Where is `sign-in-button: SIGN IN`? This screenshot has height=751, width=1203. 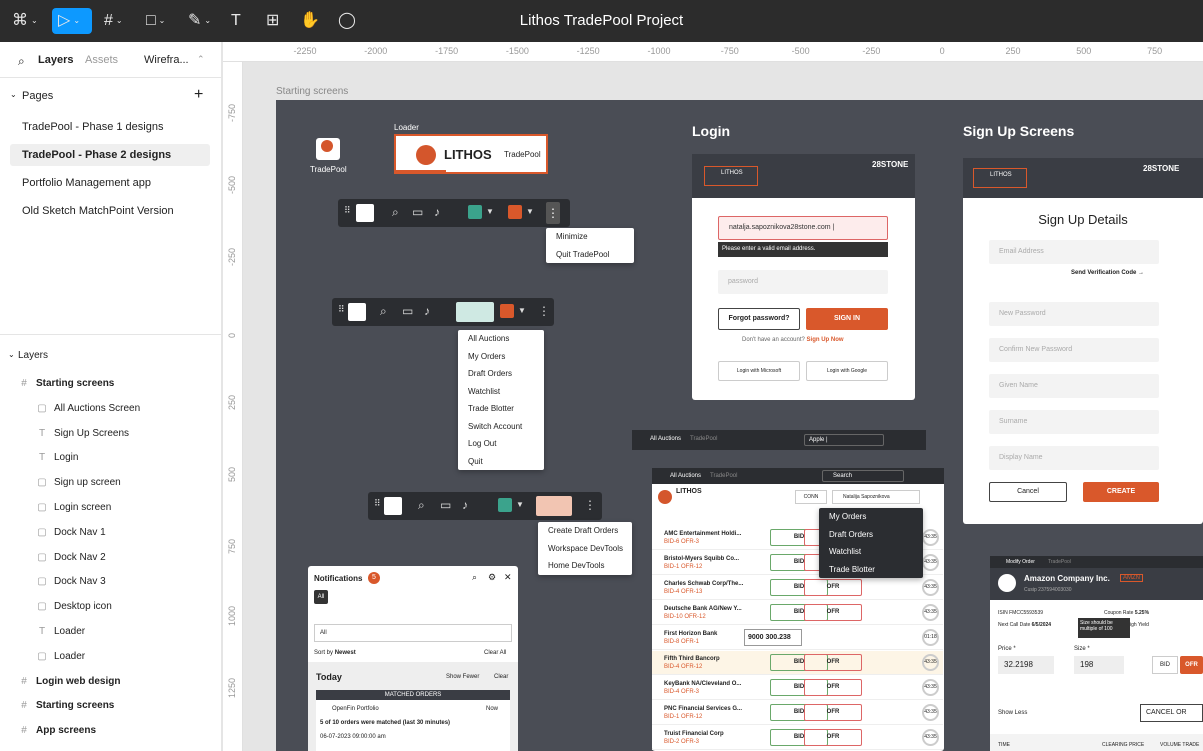 sign-in-button: SIGN IN is located at coordinates (847, 319).